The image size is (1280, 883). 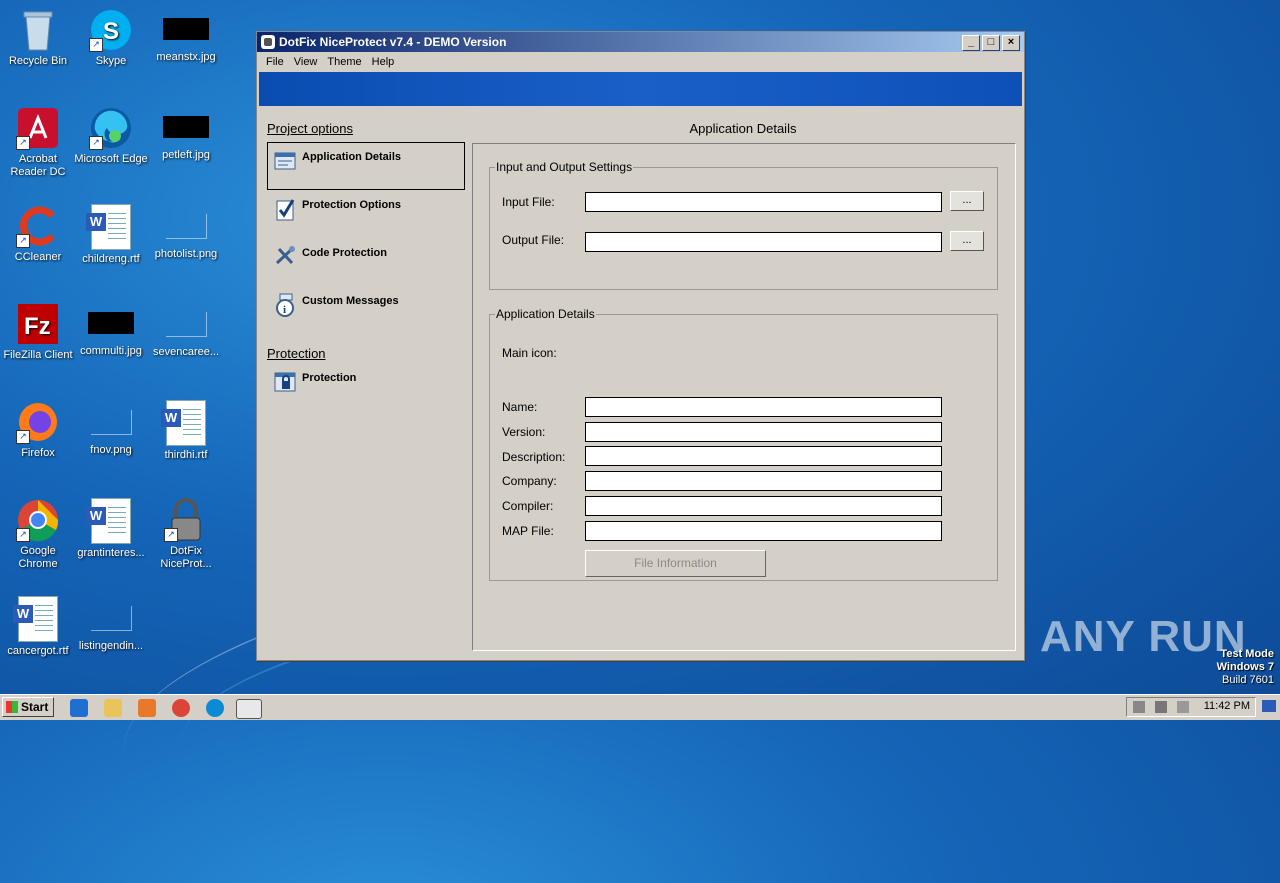 What do you see at coordinates (275, 62) in the screenshot?
I see `menu-file: File` at bounding box center [275, 62].